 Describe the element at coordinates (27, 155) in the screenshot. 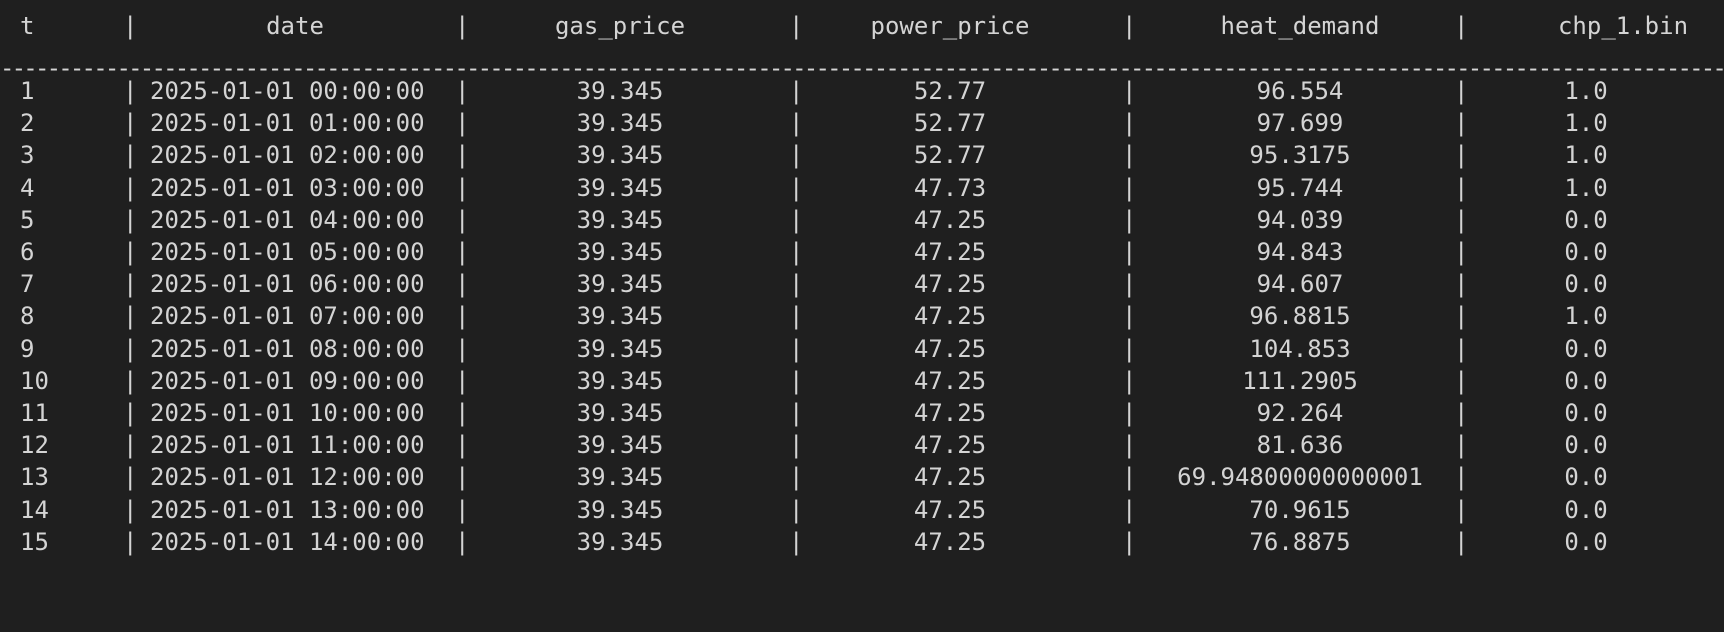

I see `cell-t: 3` at that location.